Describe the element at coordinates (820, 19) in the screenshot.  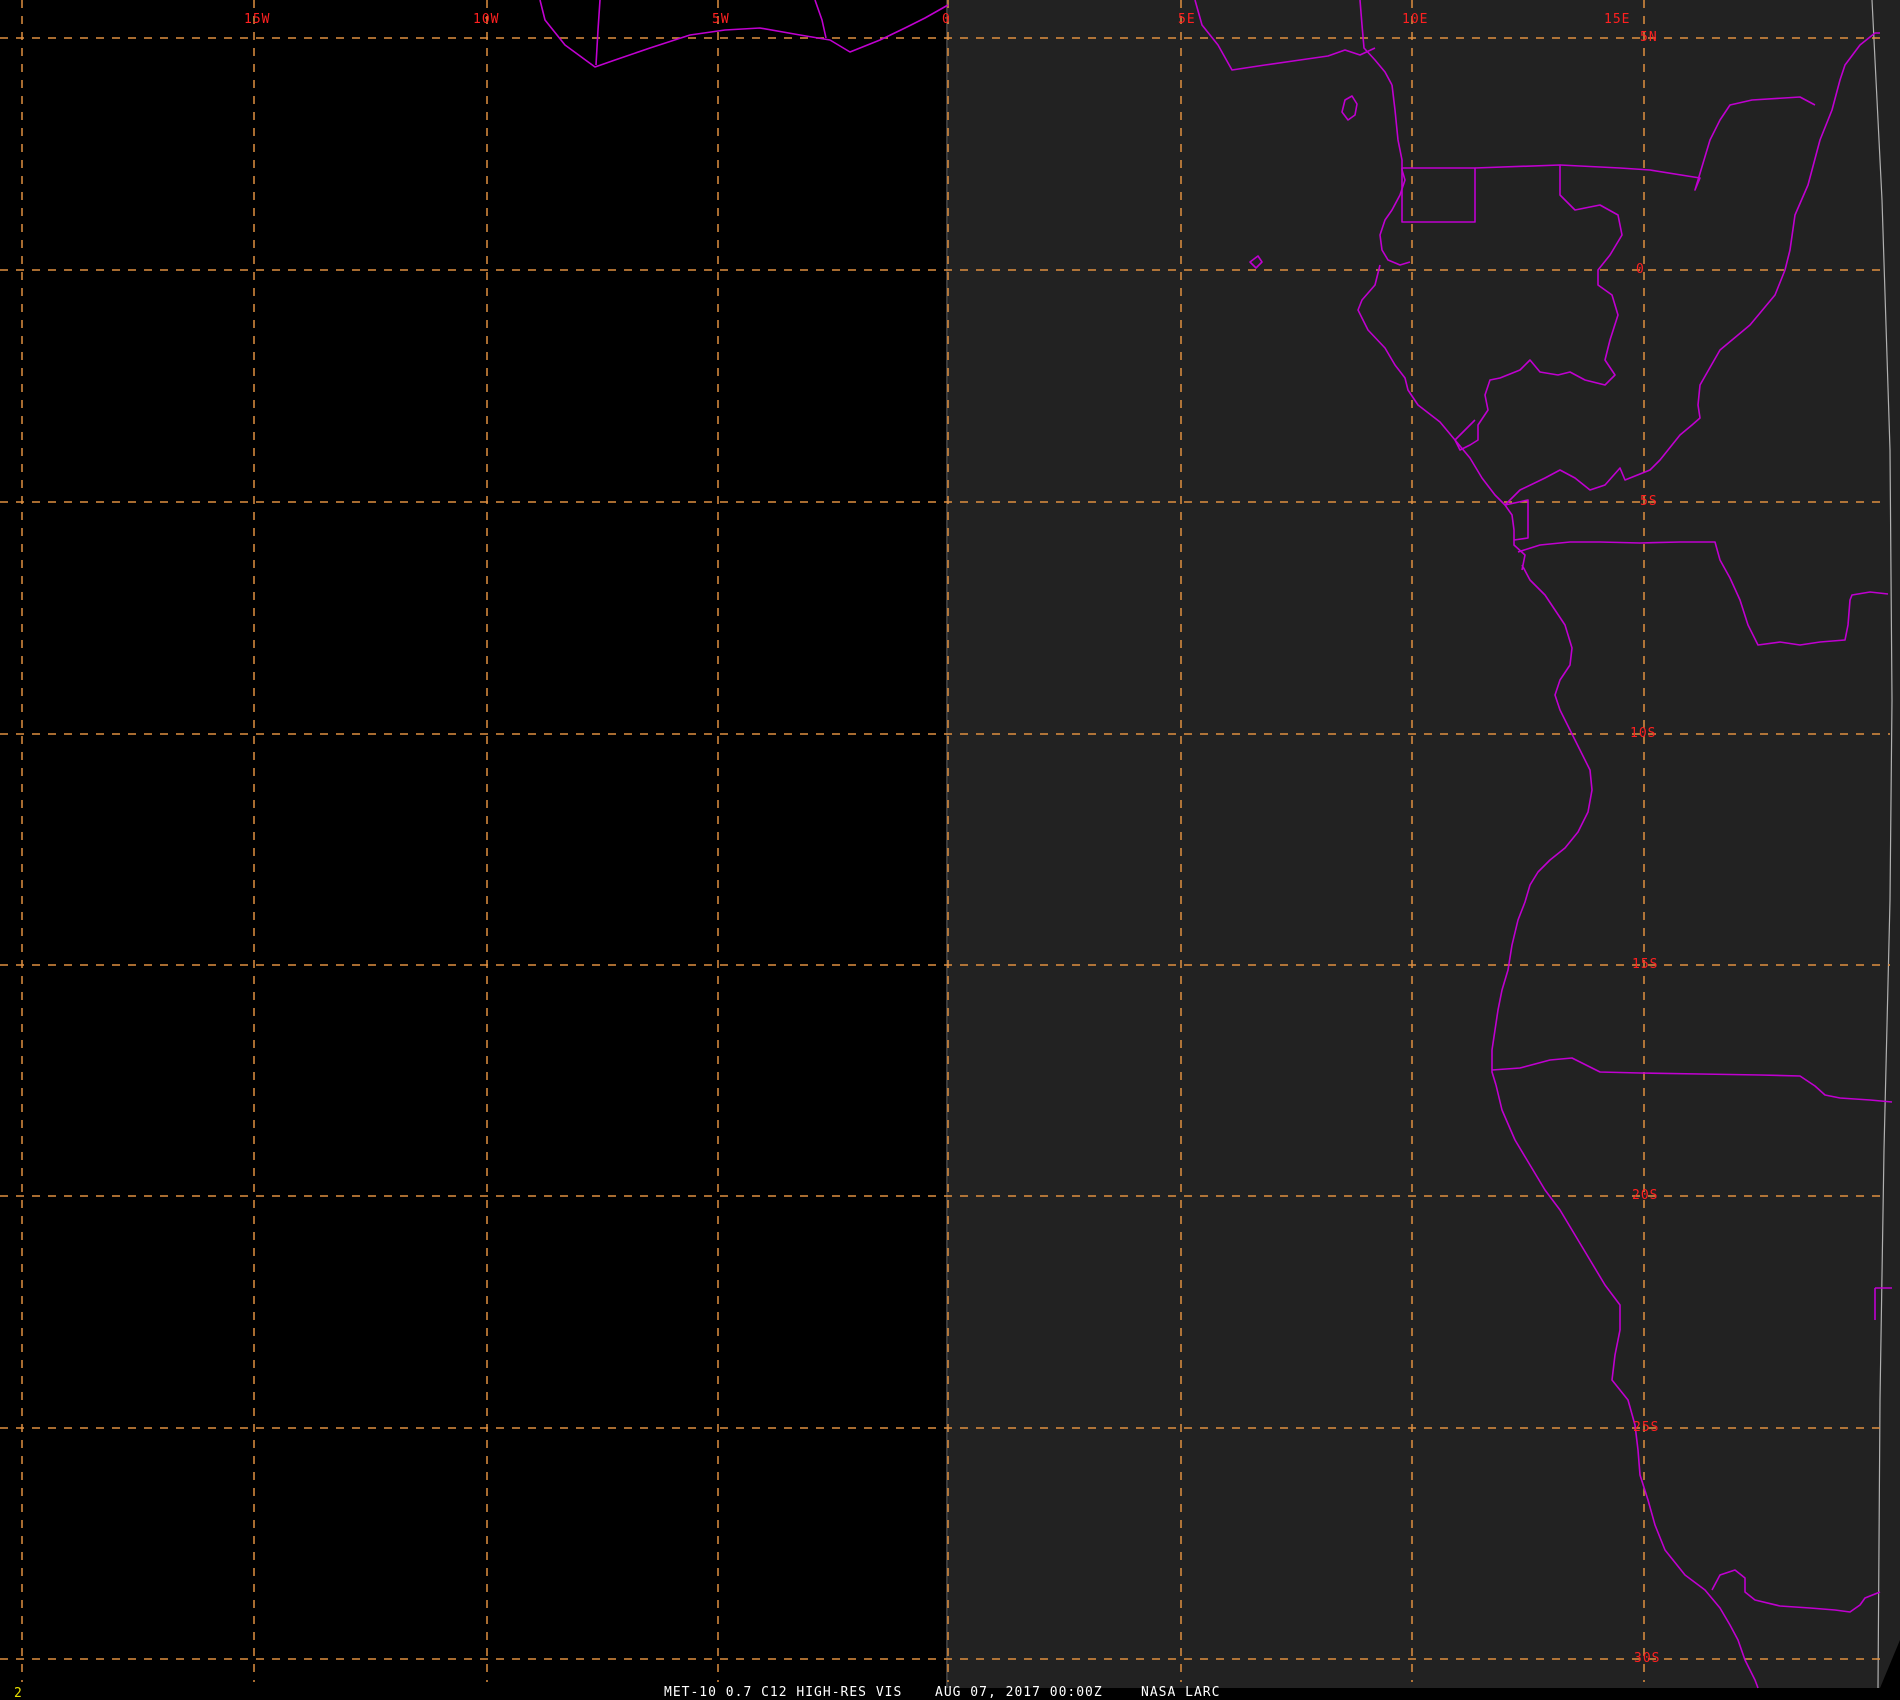
I see `border-togo-benin` at that location.